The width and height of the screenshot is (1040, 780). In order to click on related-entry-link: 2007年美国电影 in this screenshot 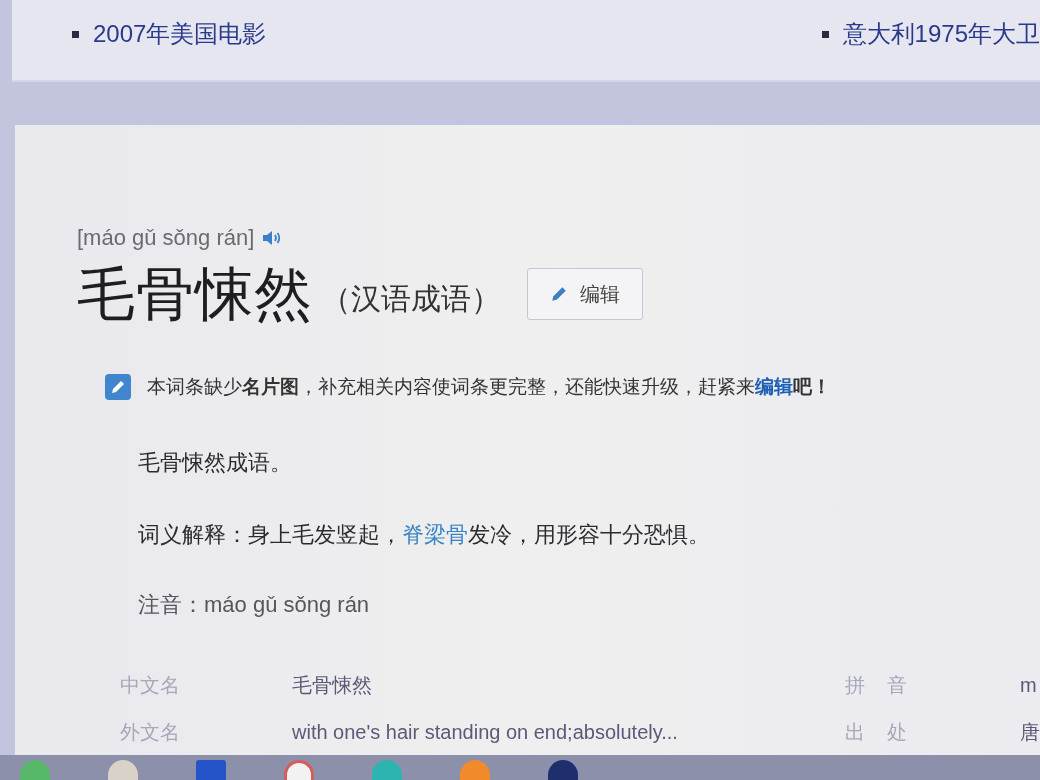, I will do `click(180, 34)`.